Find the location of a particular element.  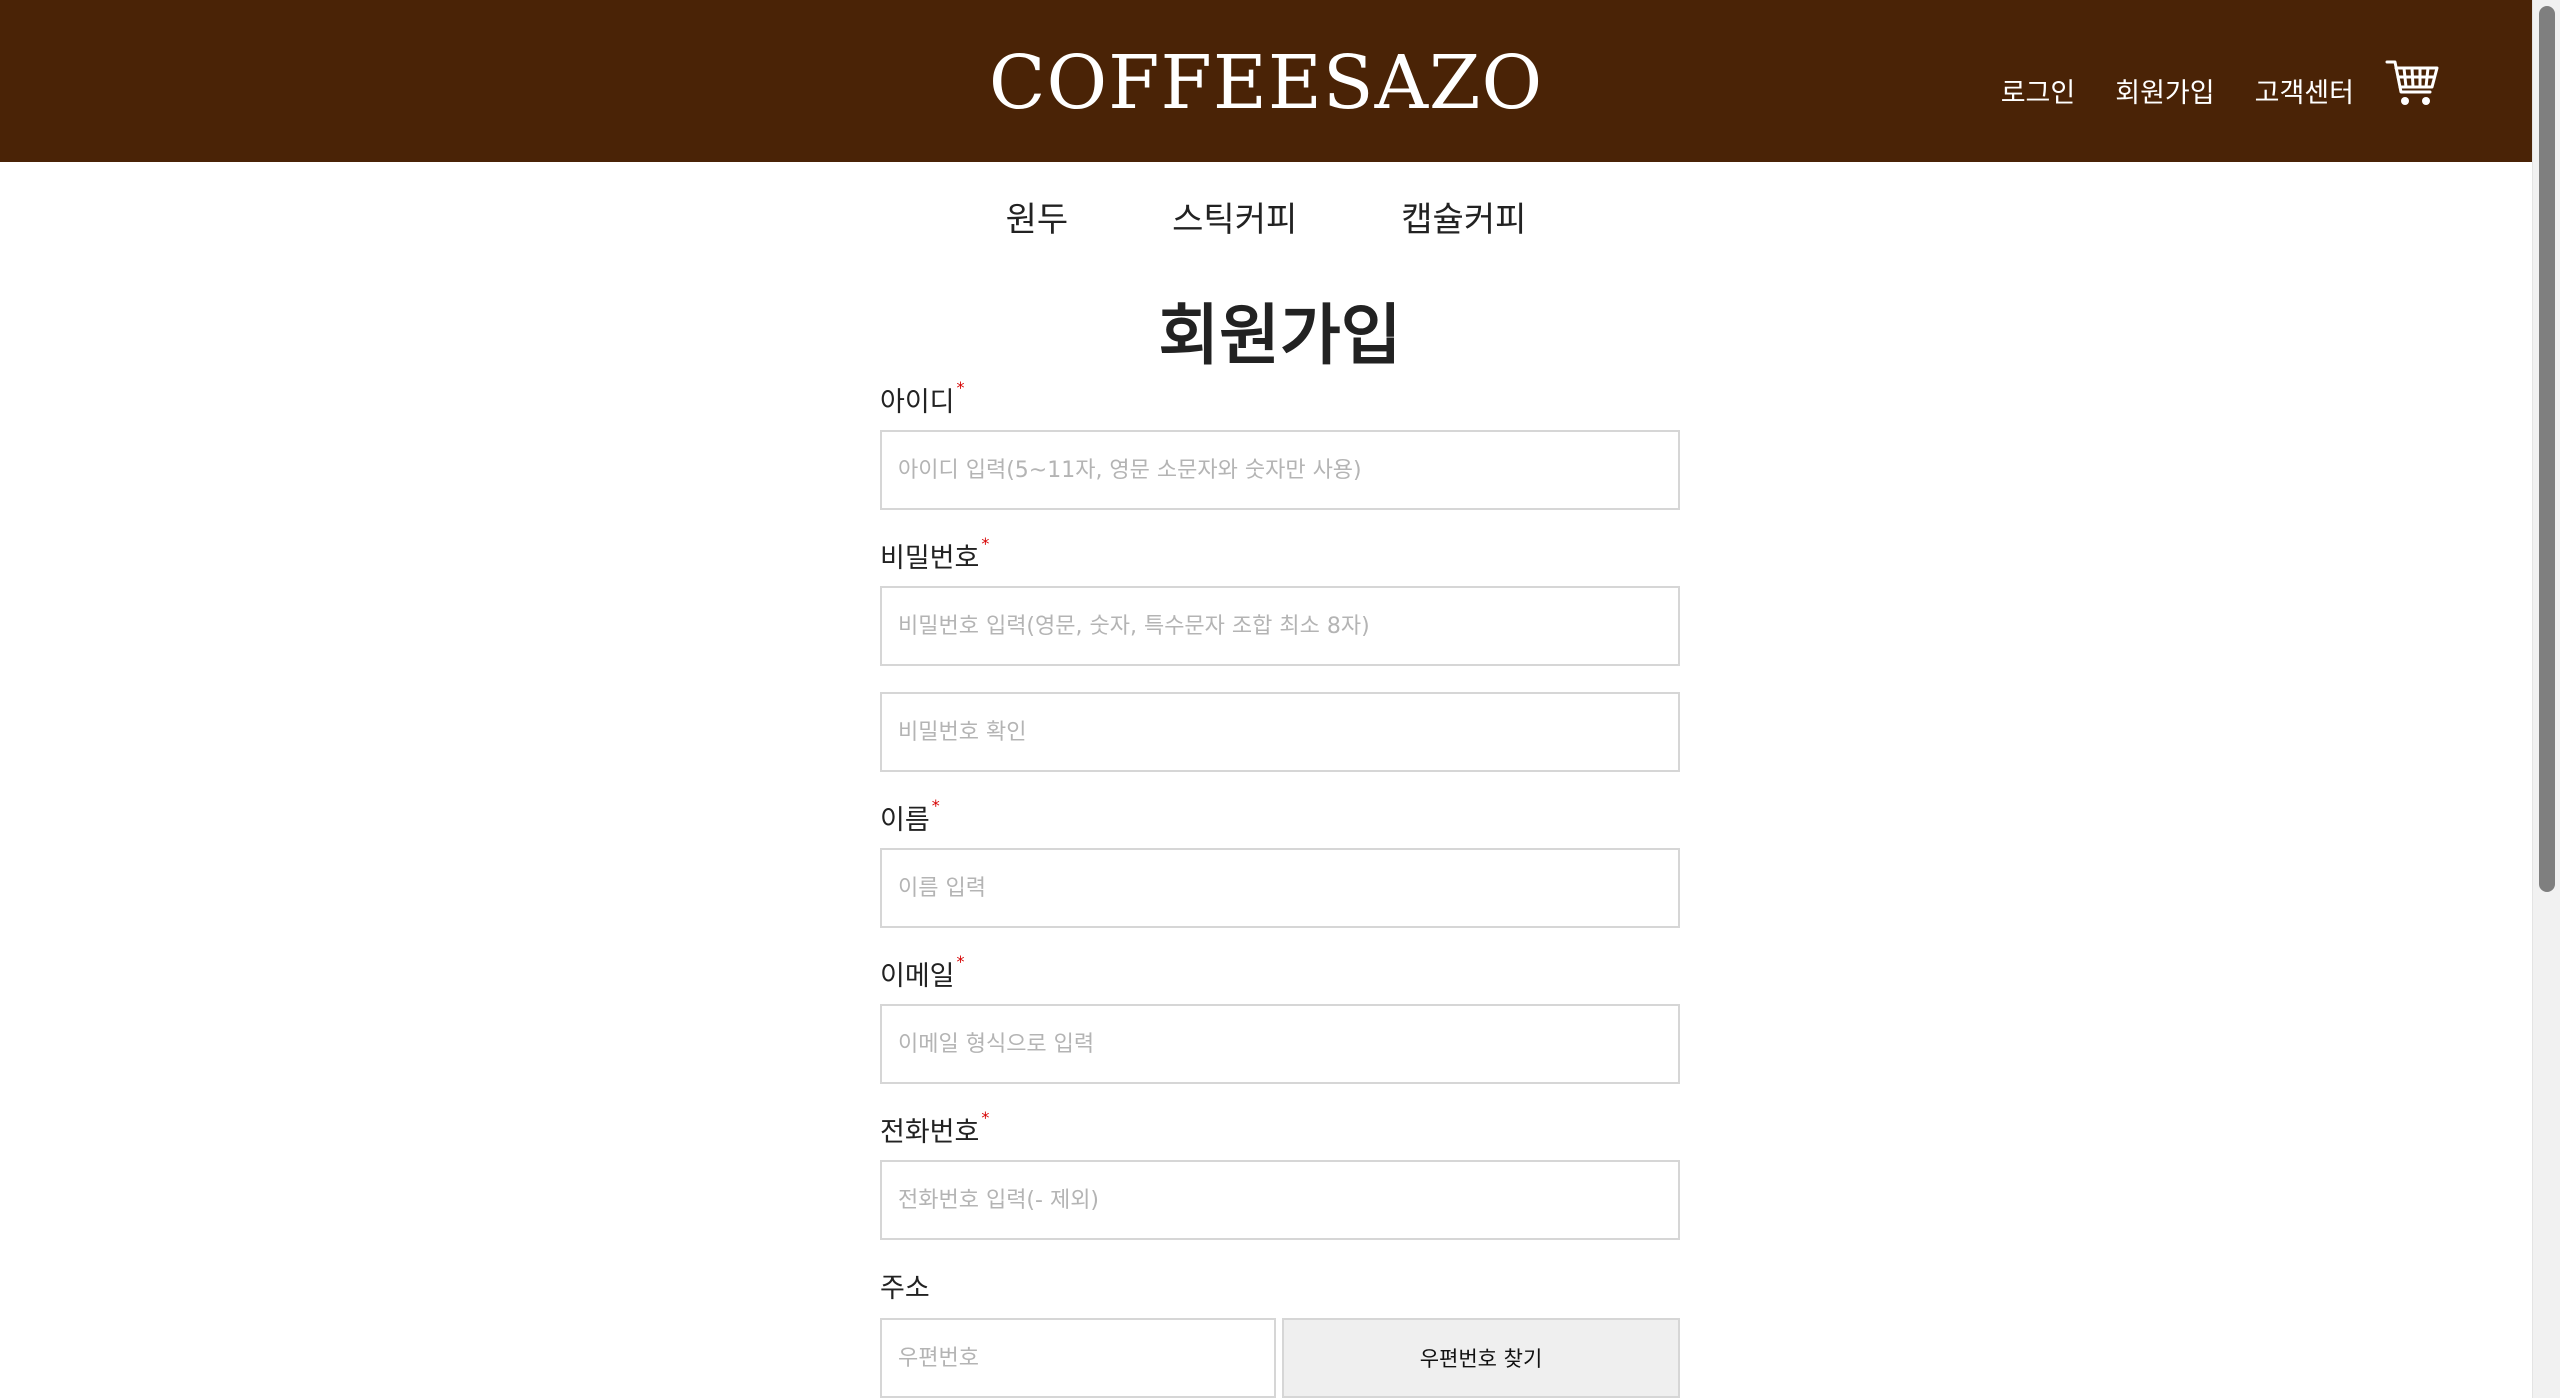

name-label-text: 이름 is located at coordinates (905, 820).